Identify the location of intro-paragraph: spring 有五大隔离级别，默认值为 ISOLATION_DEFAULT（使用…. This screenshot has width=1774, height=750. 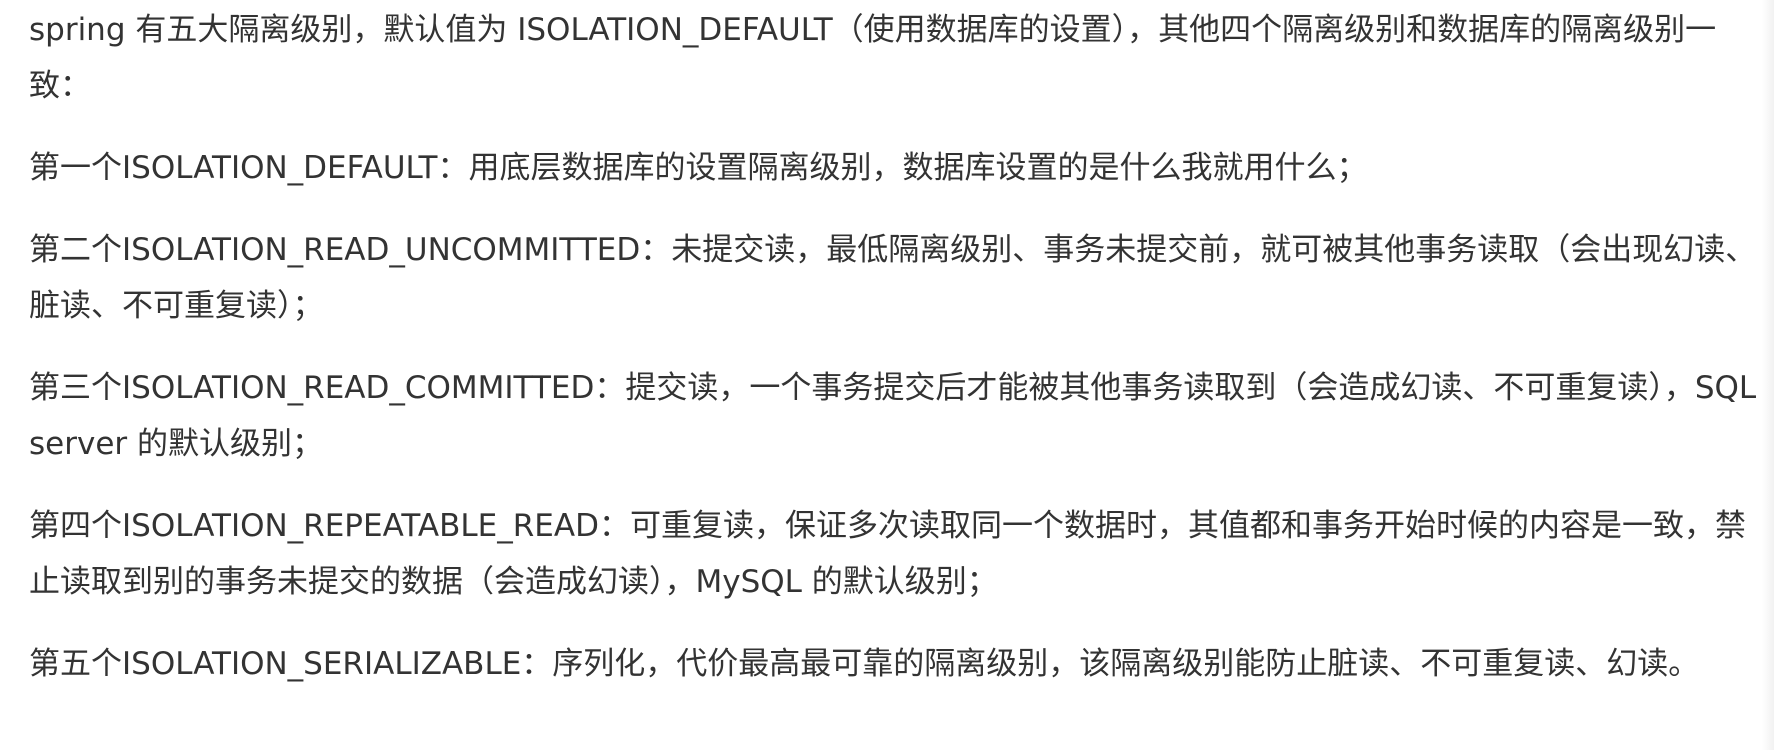
(873, 58).